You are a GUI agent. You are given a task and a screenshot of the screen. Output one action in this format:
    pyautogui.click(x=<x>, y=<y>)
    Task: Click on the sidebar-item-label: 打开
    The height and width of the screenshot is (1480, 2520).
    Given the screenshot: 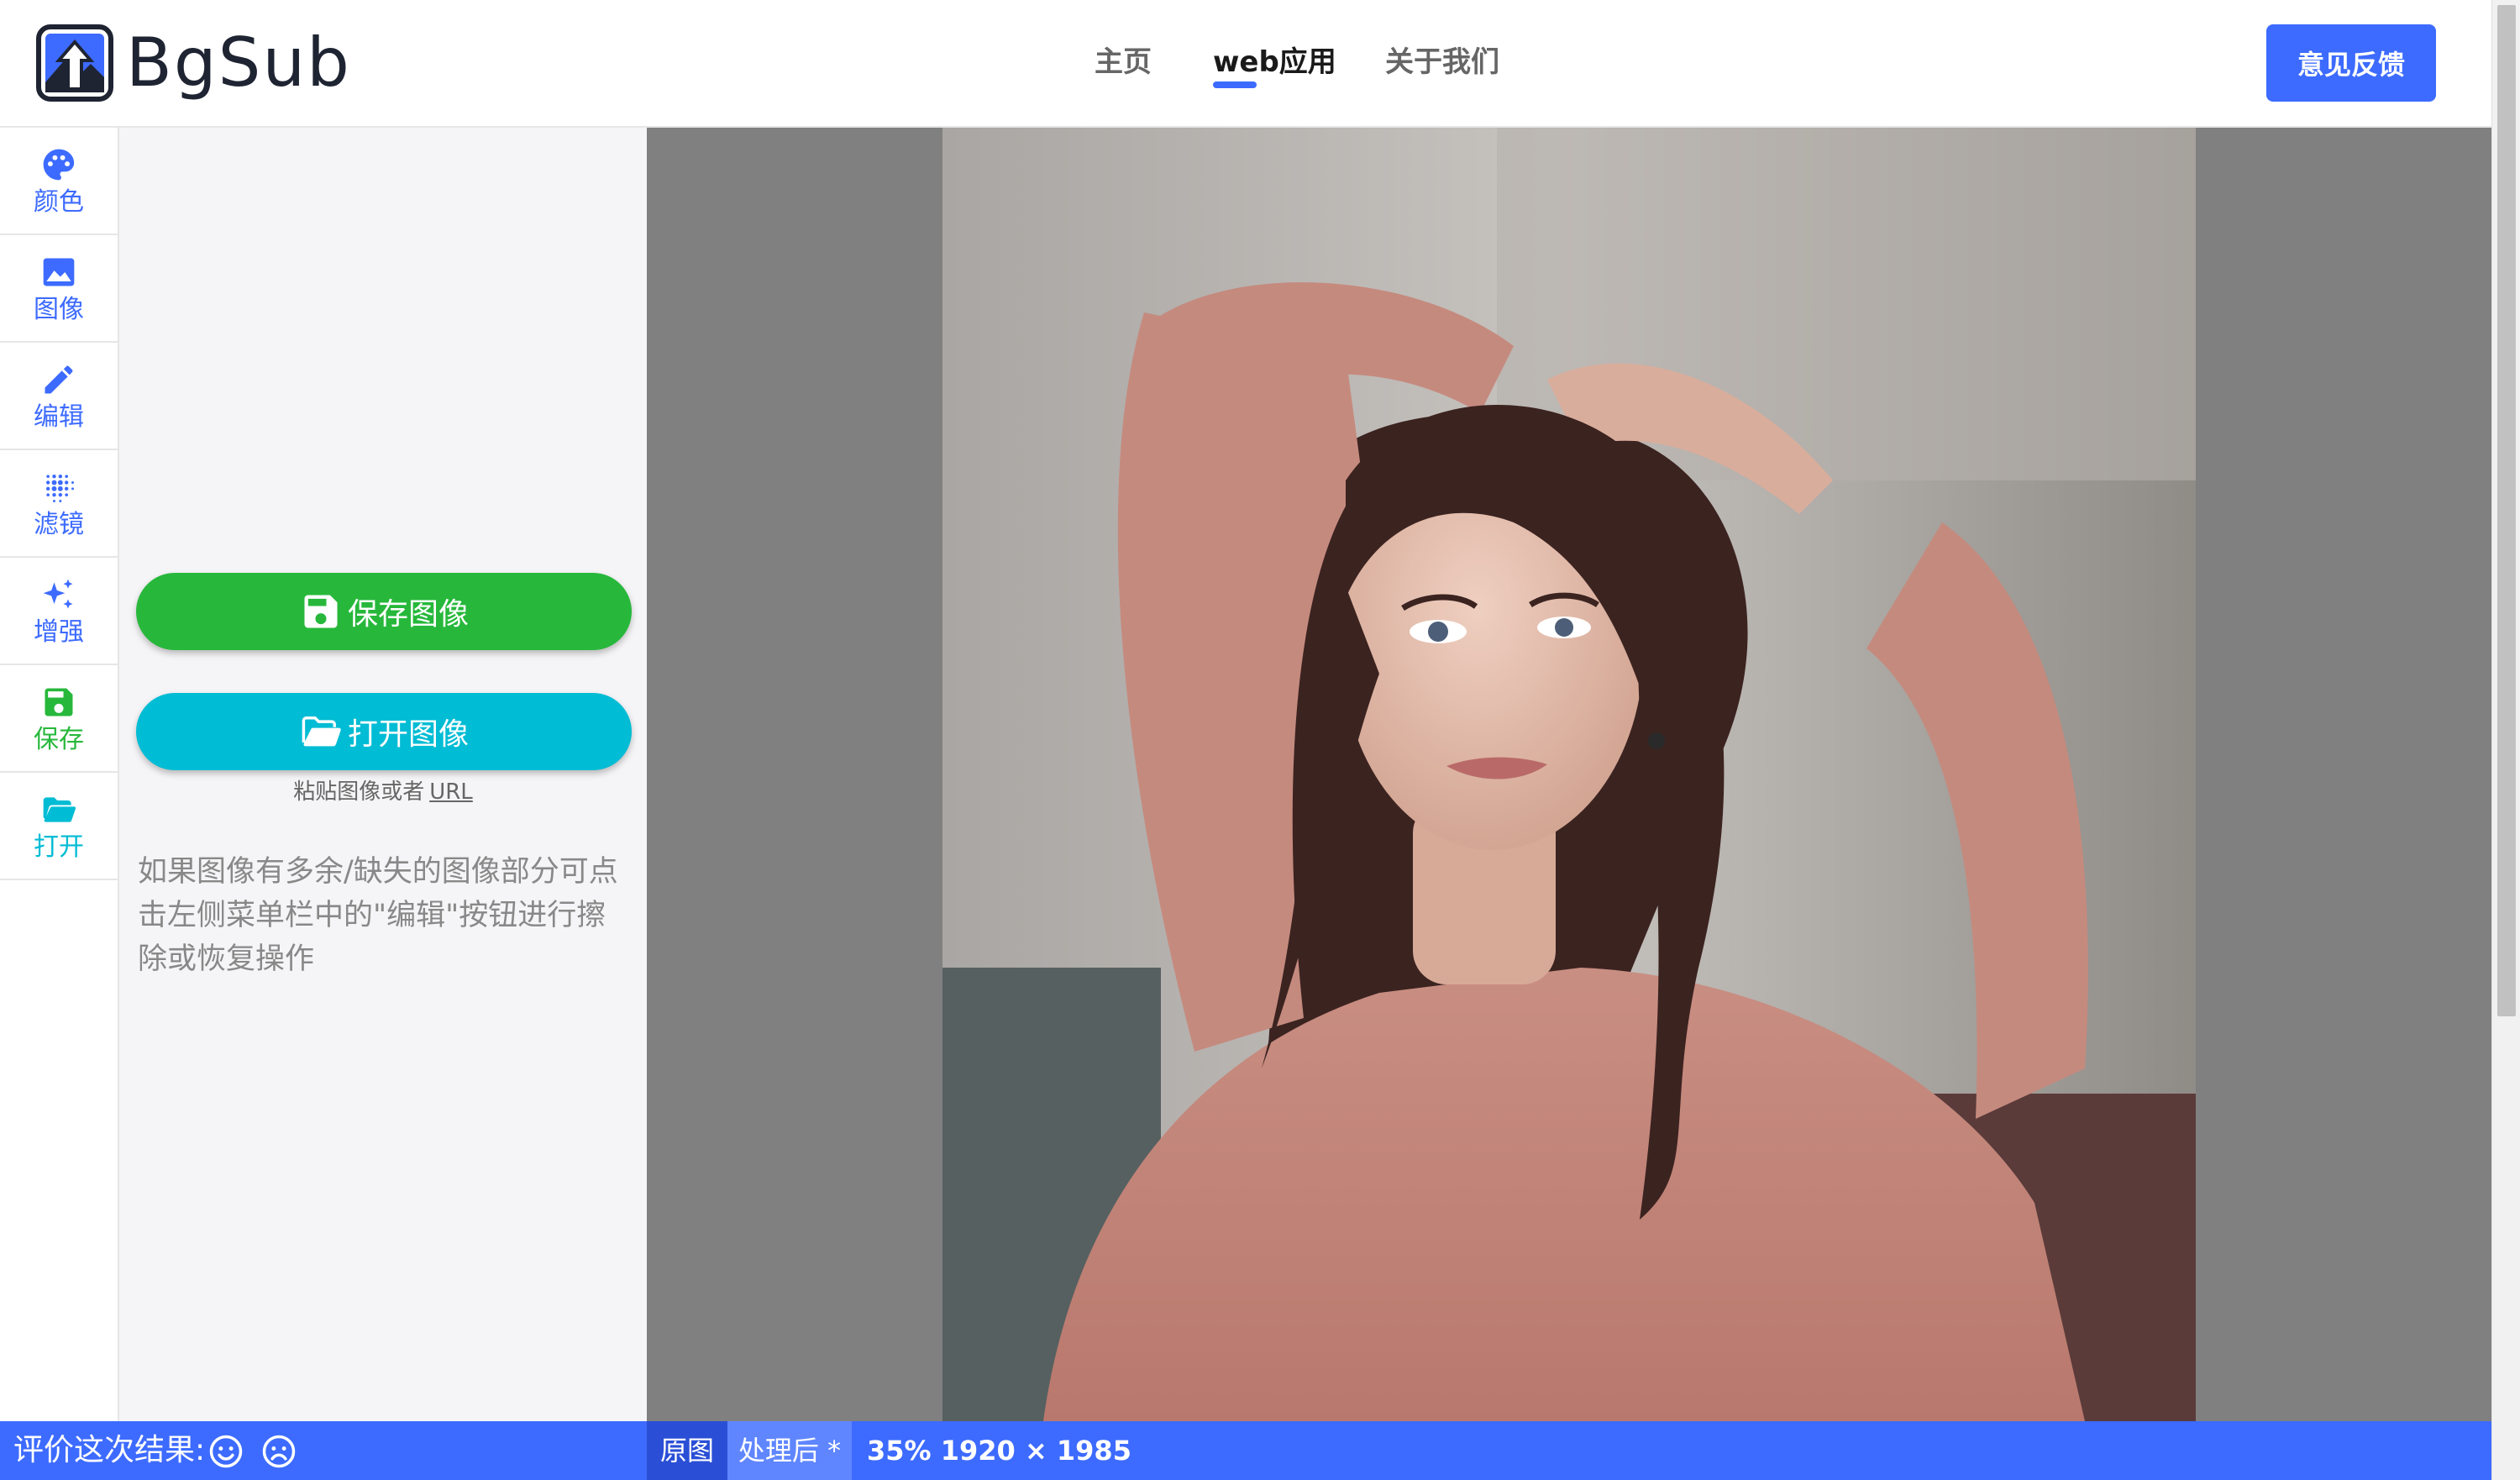 What is the action you would take?
    pyautogui.click(x=59, y=847)
    